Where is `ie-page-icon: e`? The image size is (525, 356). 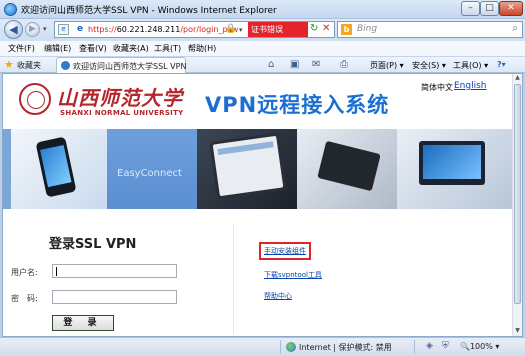 ie-page-icon: e is located at coordinates (80, 29).